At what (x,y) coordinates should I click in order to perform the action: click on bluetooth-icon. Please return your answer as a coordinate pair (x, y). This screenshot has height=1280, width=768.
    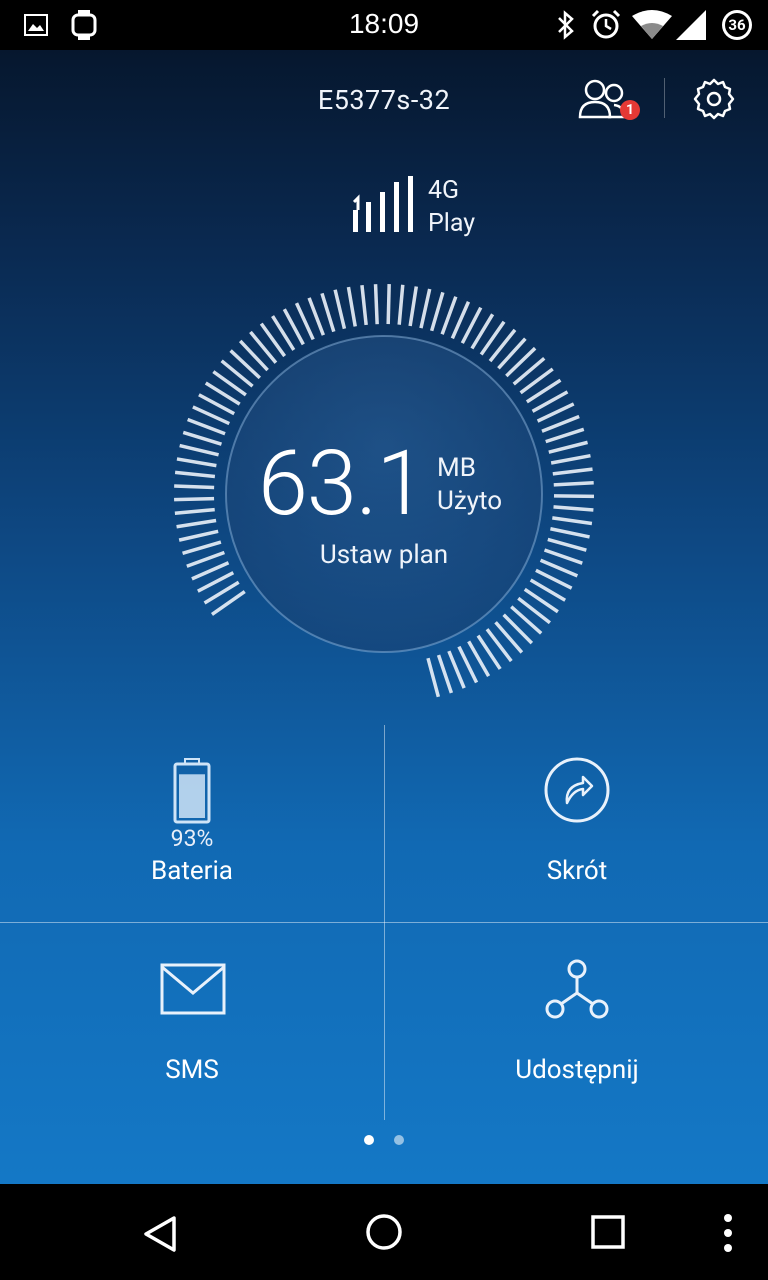
    Looking at the image, I should click on (566, 25).